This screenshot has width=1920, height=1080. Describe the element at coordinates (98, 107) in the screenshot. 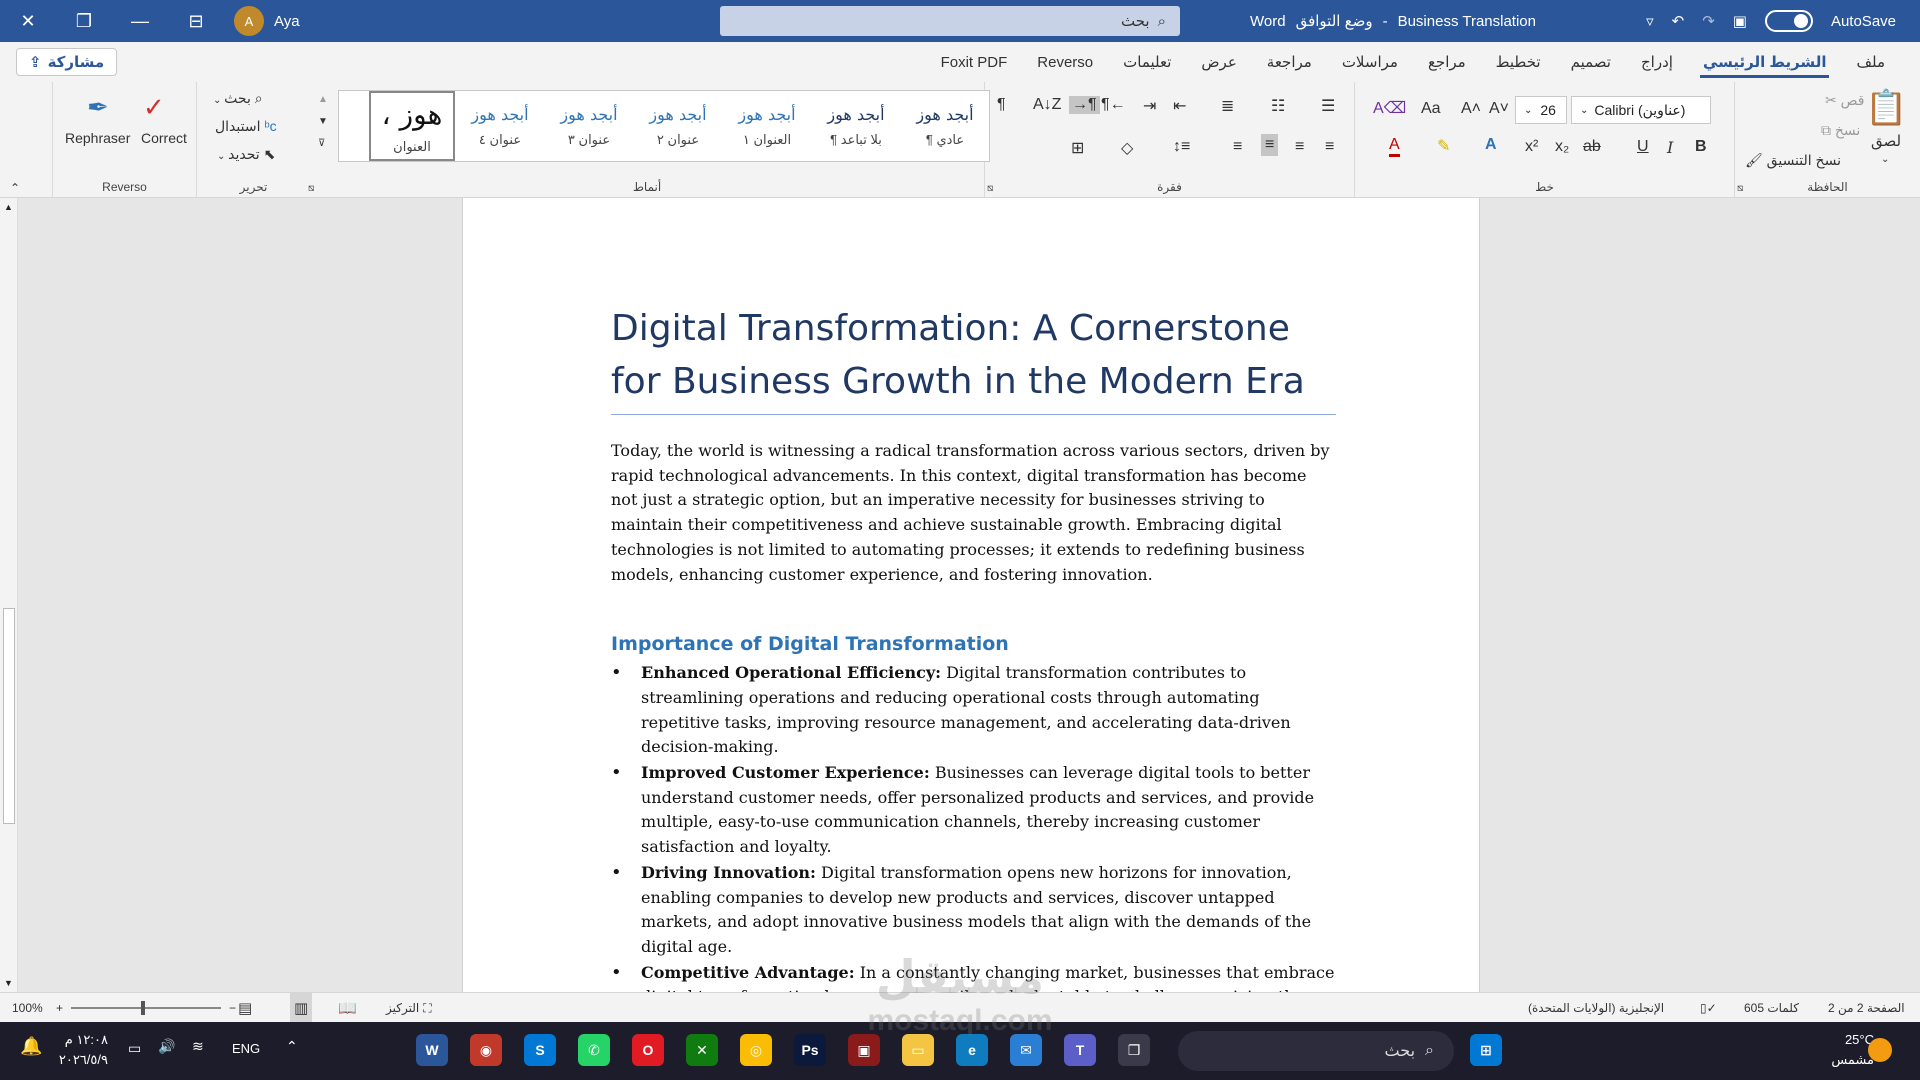

I see `rephraser-icon: ✒` at that location.